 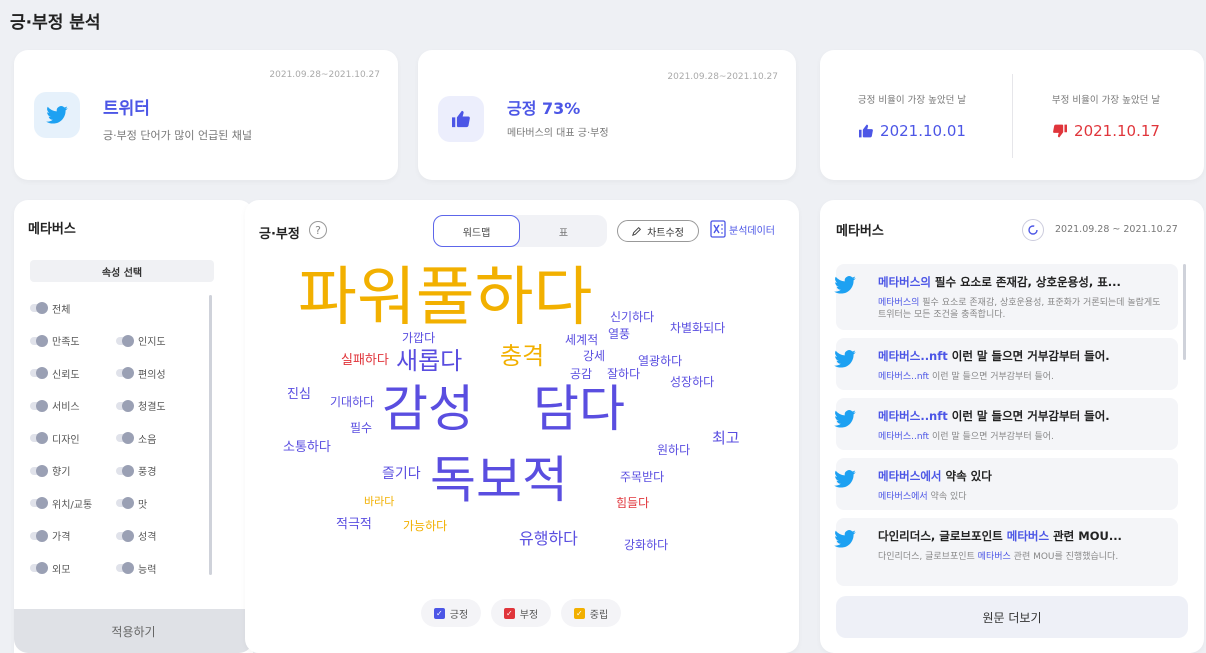 What do you see at coordinates (742, 229) in the screenshot?
I see `export-data-button: 분석데이터` at bounding box center [742, 229].